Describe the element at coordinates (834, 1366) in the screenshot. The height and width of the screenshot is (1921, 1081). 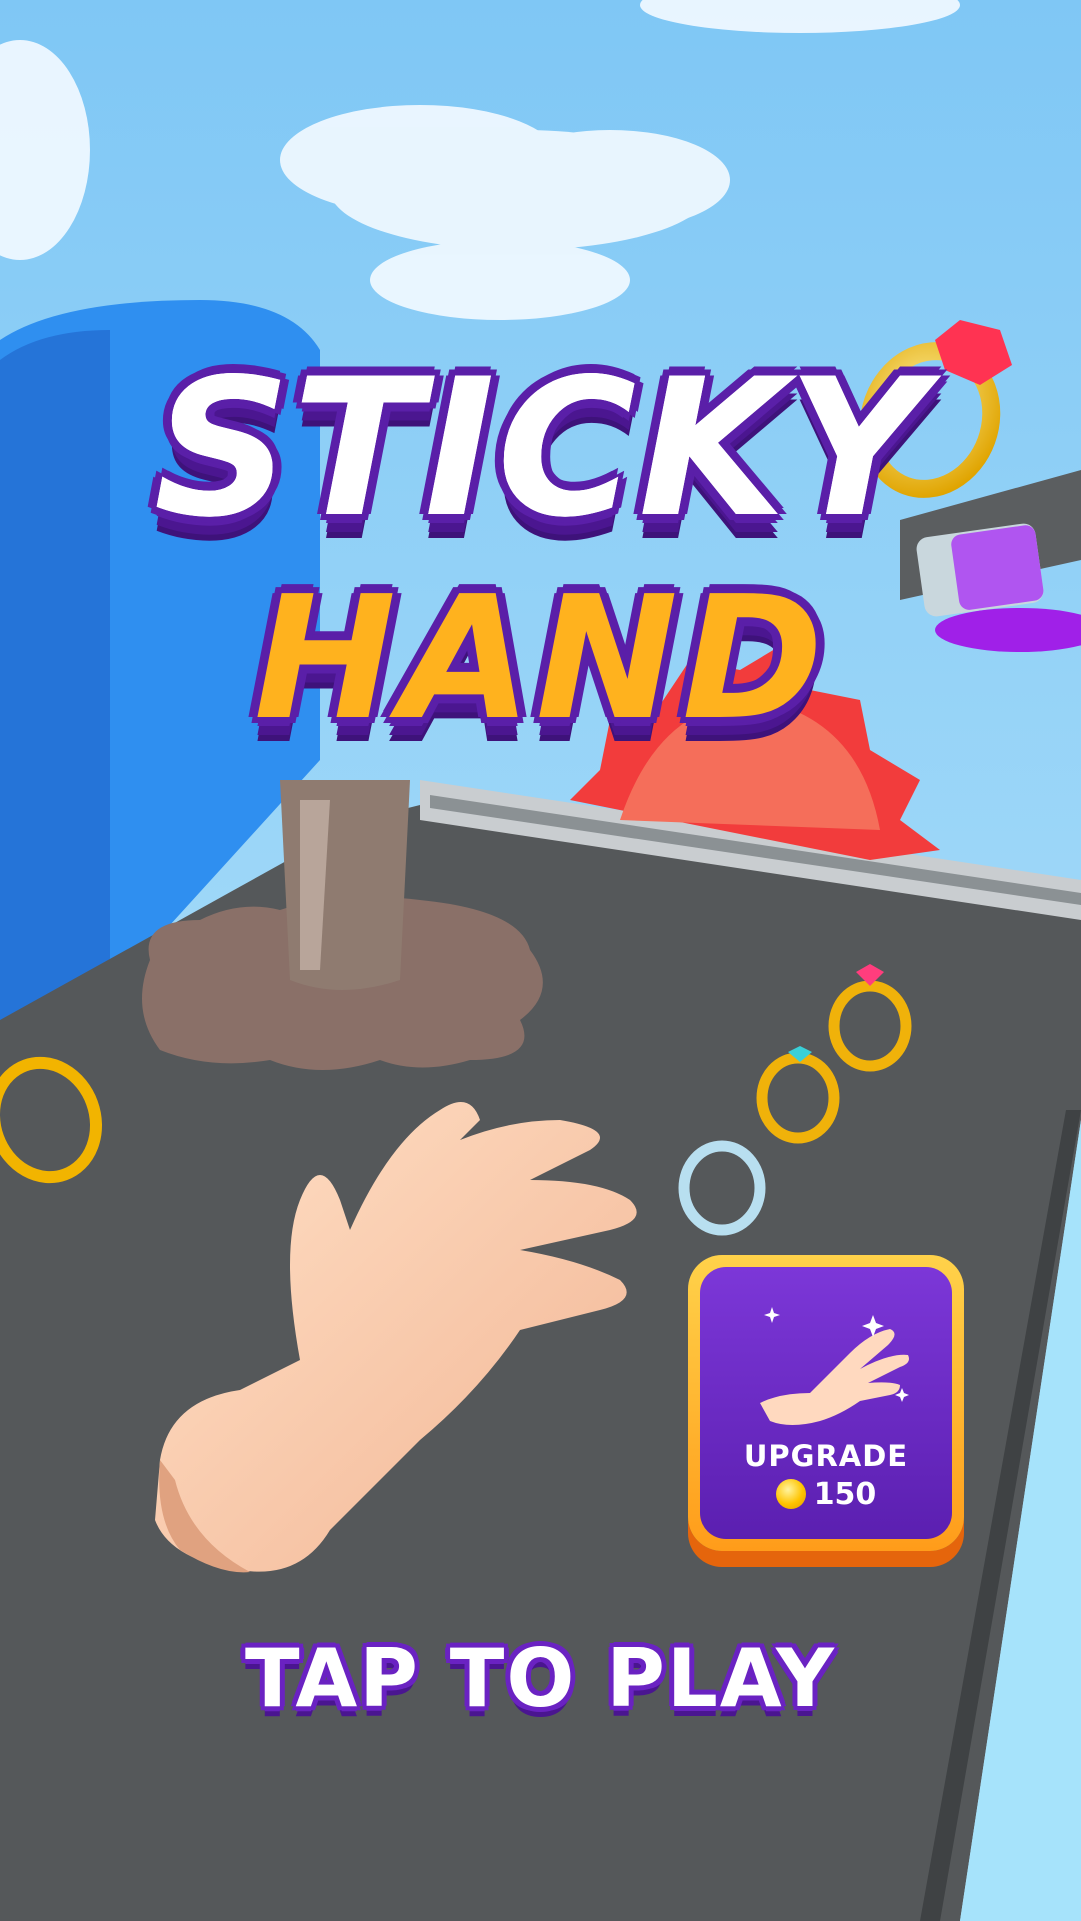
I see `hand-icon` at that location.